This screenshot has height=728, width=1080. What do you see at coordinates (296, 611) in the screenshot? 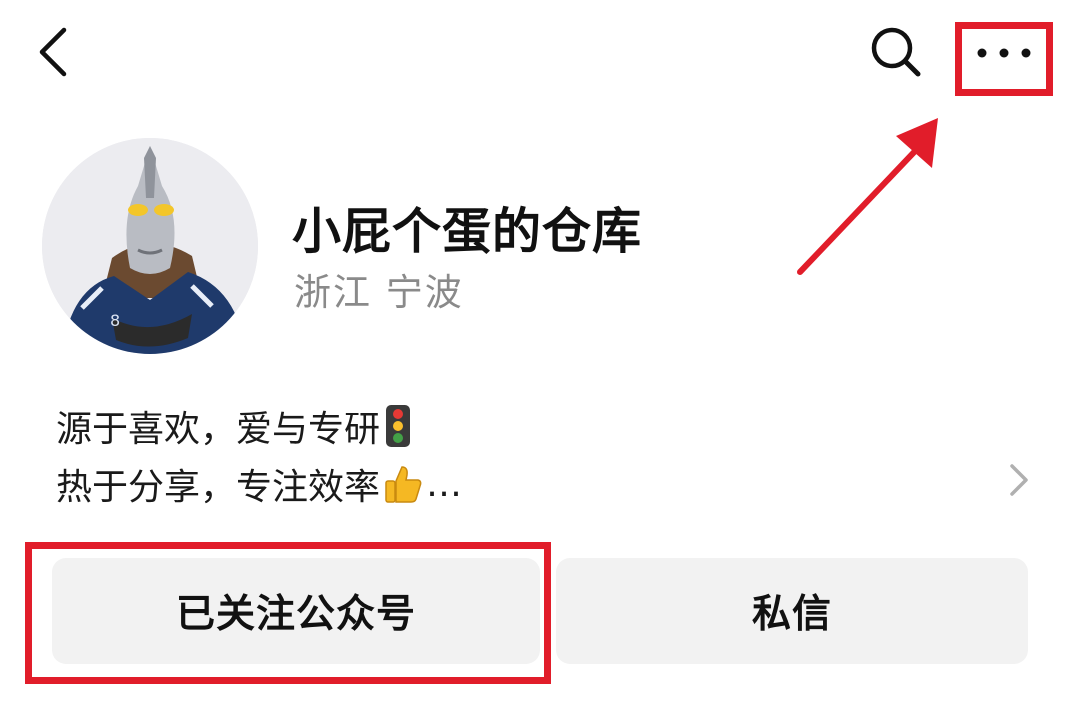
I see `followed-official-account-button: 已关注公众号` at bounding box center [296, 611].